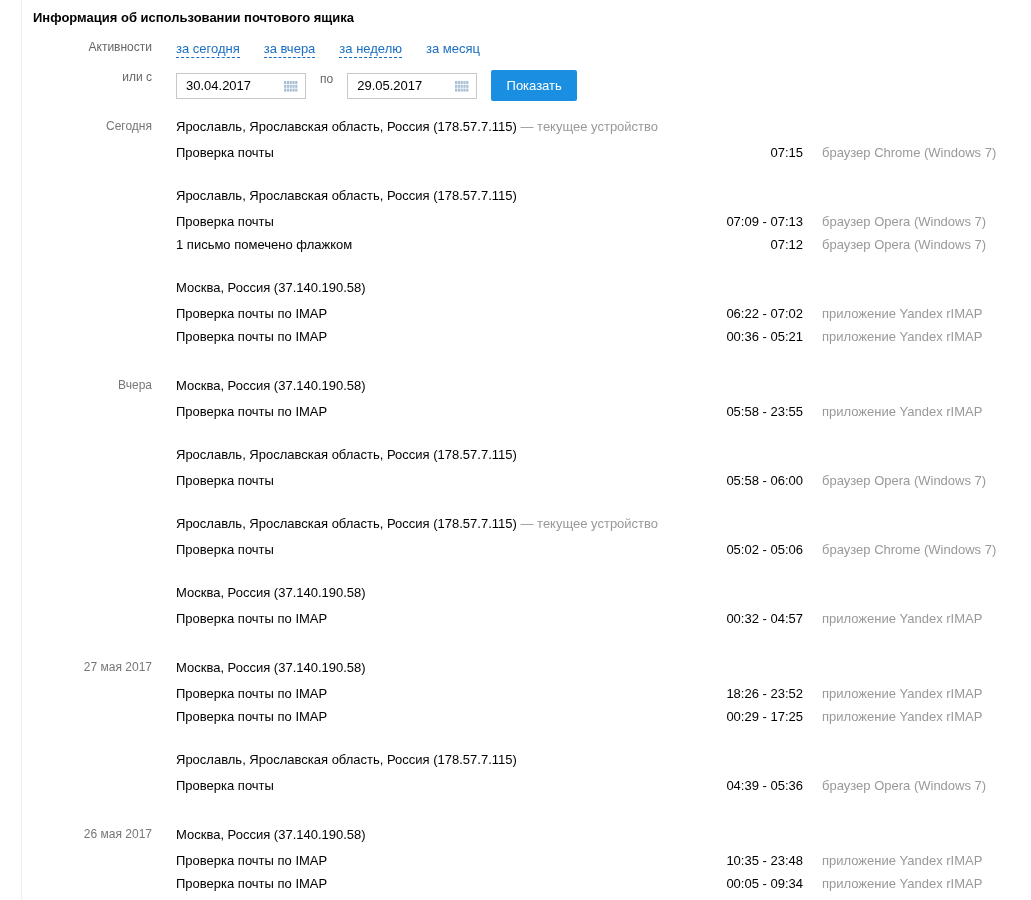 Image resolution: width=1031 pixels, height=900 pixels. I want to click on time-text: 10:35 - 23:48, so click(764, 860).